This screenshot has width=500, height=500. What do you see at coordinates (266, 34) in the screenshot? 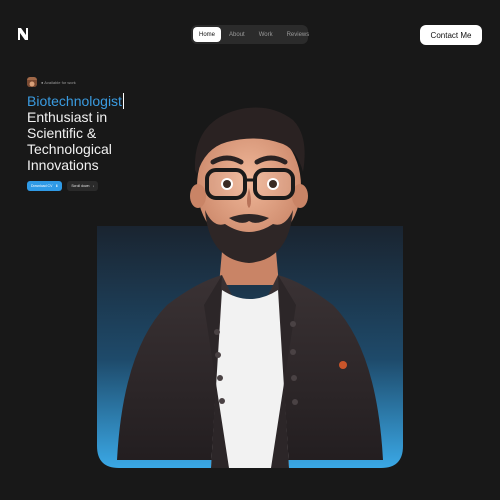
I see `nav-work: Work` at bounding box center [266, 34].